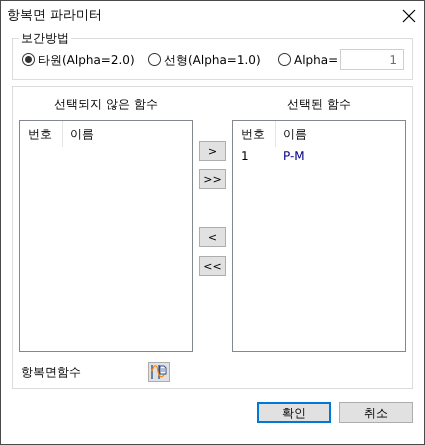 The height and width of the screenshot is (445, 425). What do you see at coordinates (212, 266) in the screenshot?
I see `move-button: <<` at bounding box center [212, 266].